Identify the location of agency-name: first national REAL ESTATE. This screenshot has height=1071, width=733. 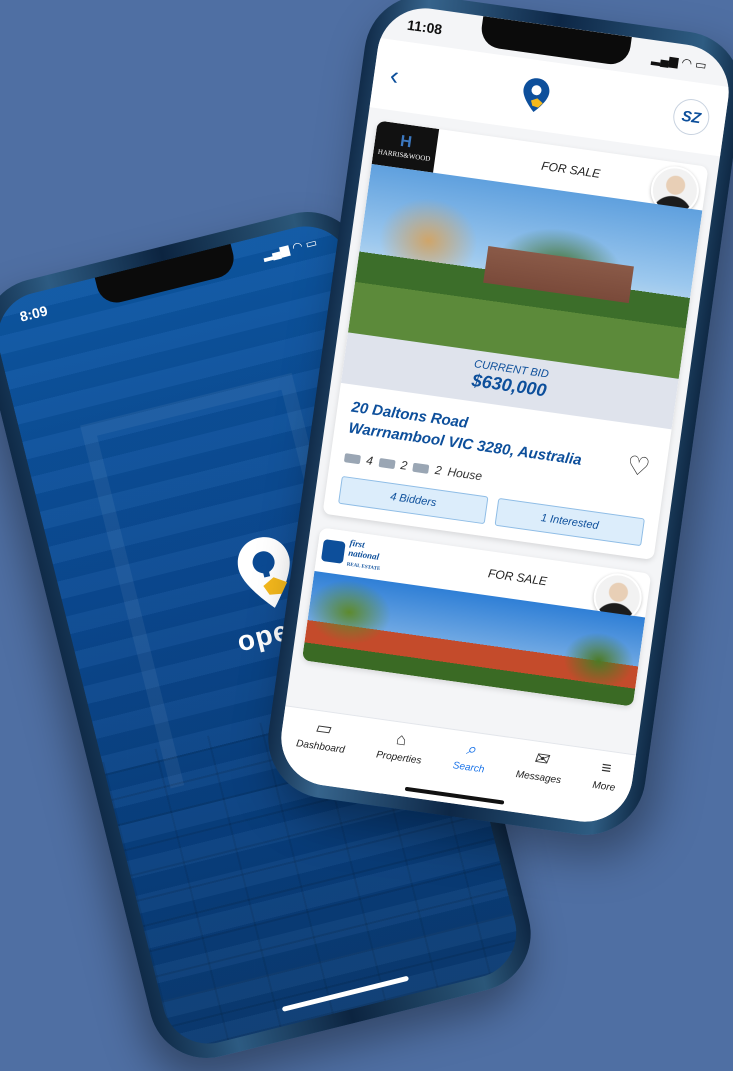
(365, 555).